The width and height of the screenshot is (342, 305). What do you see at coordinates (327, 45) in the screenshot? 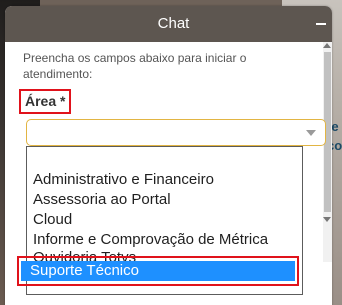
I see `scroll-up-icon` at bounding box center [327, 45].